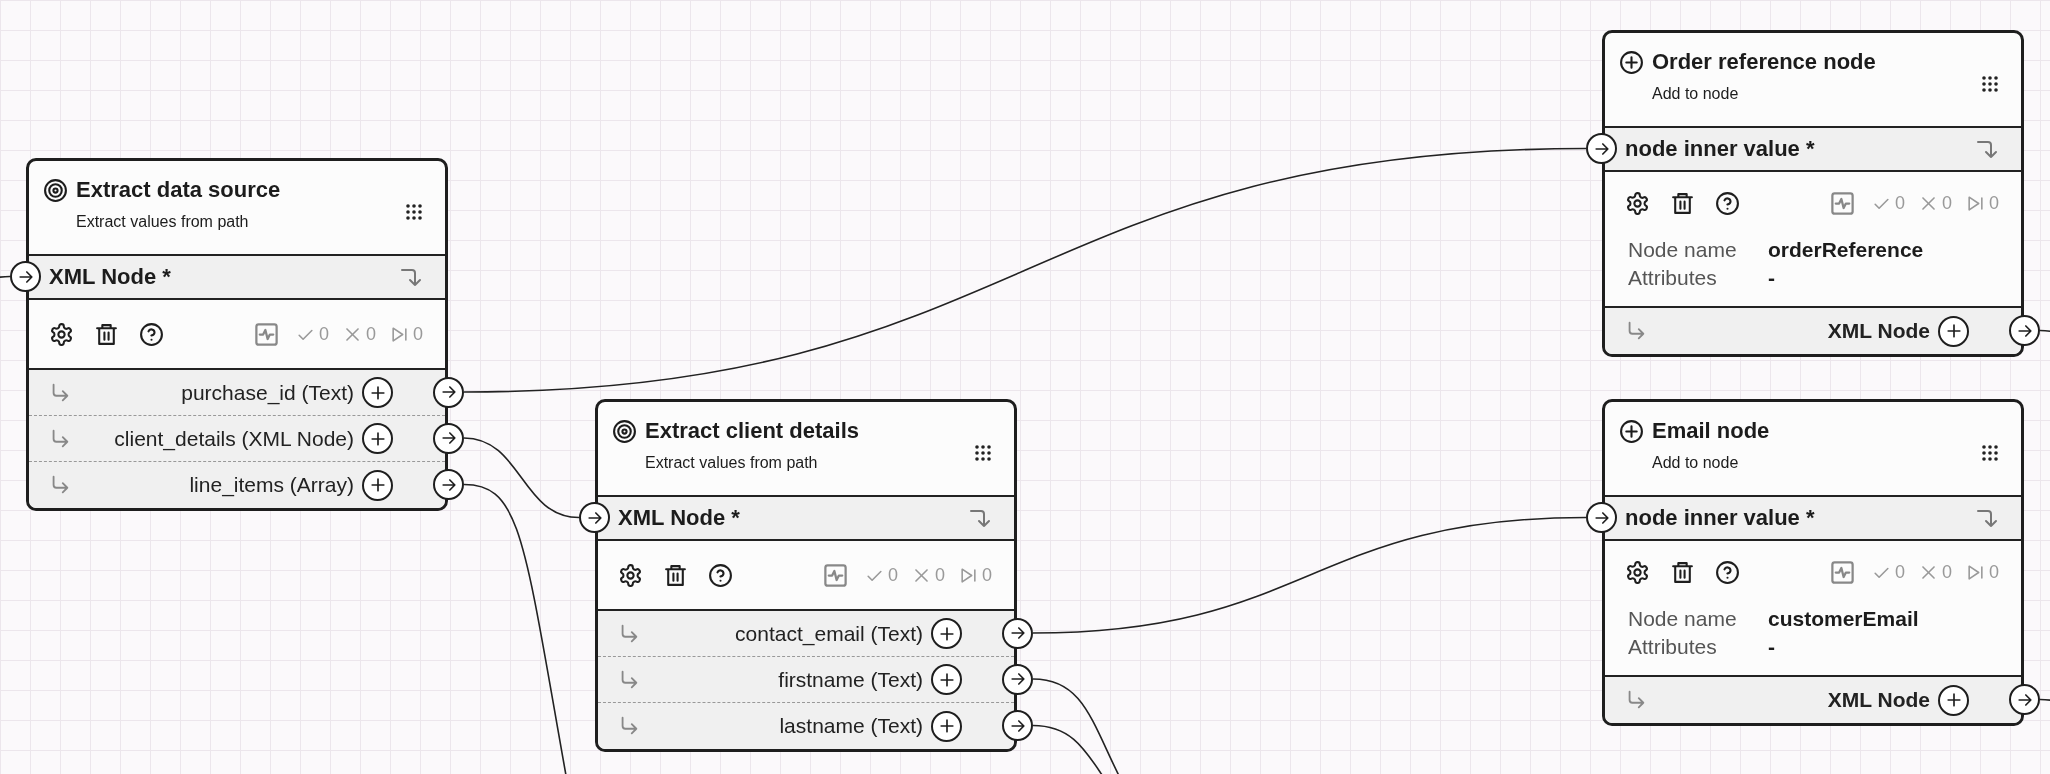  Describe the element at coordinates (752, 431) in the screenshot. I see `node-title: Extract client details` at that location.